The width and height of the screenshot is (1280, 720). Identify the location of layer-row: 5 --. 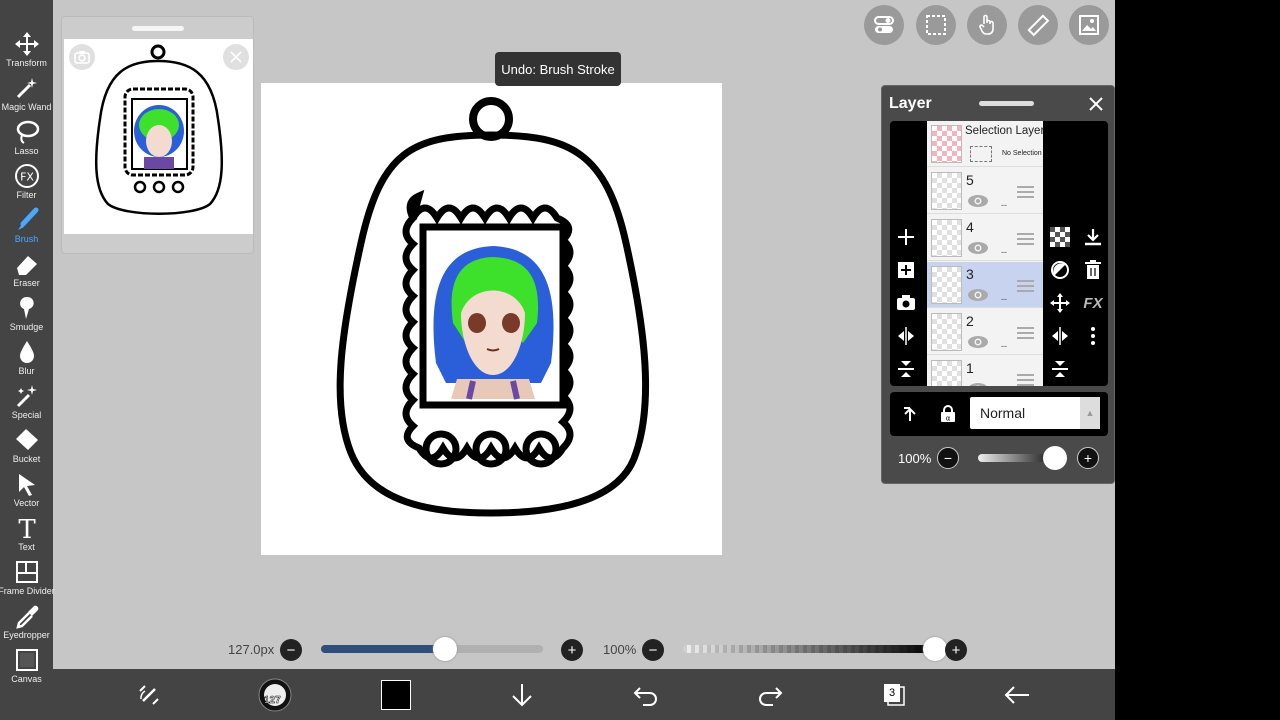
(985, 191).